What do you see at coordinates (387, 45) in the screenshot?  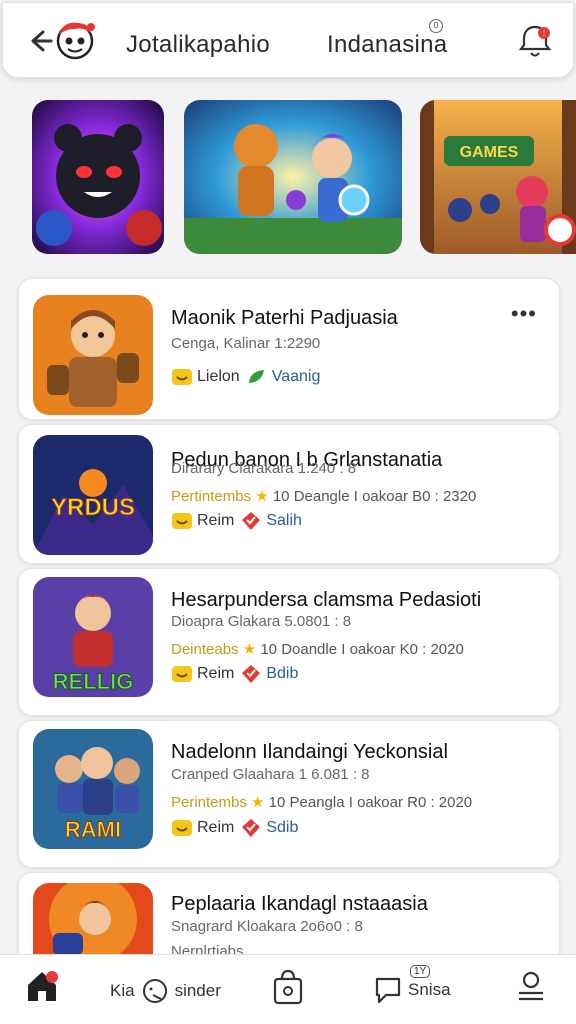 I see `tab-second: Indanasina` at bounding box center [387, 45].